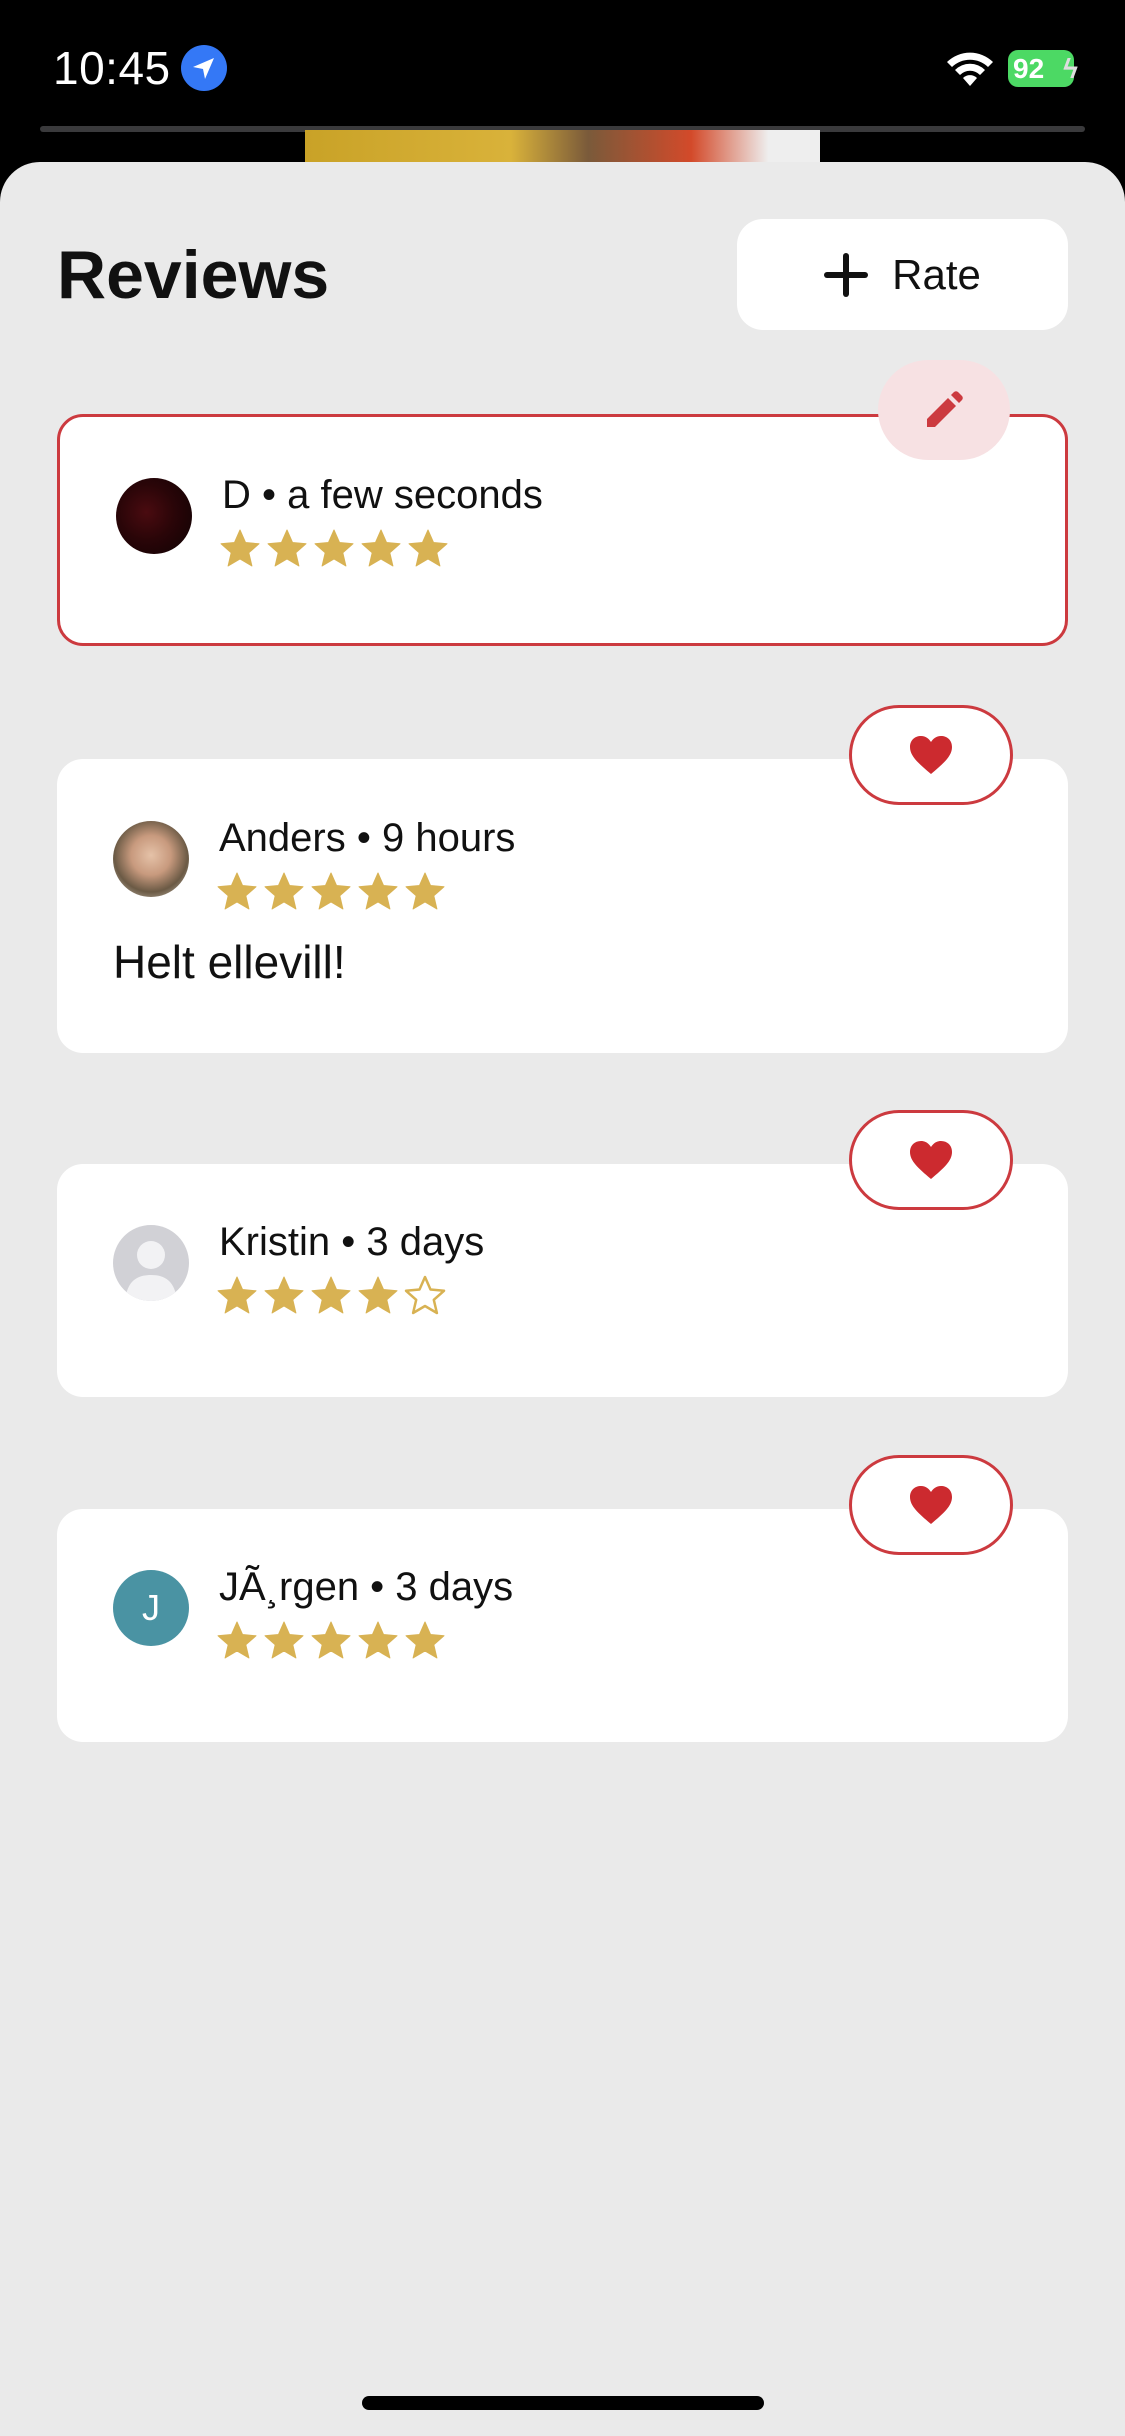 Image resolution: width=1125 pixels, height=2436 pixels. What do you see at coordinates (425, 1295) in the screenshot?
I see `star-empty-icon` at bounding box center [425, 1295].